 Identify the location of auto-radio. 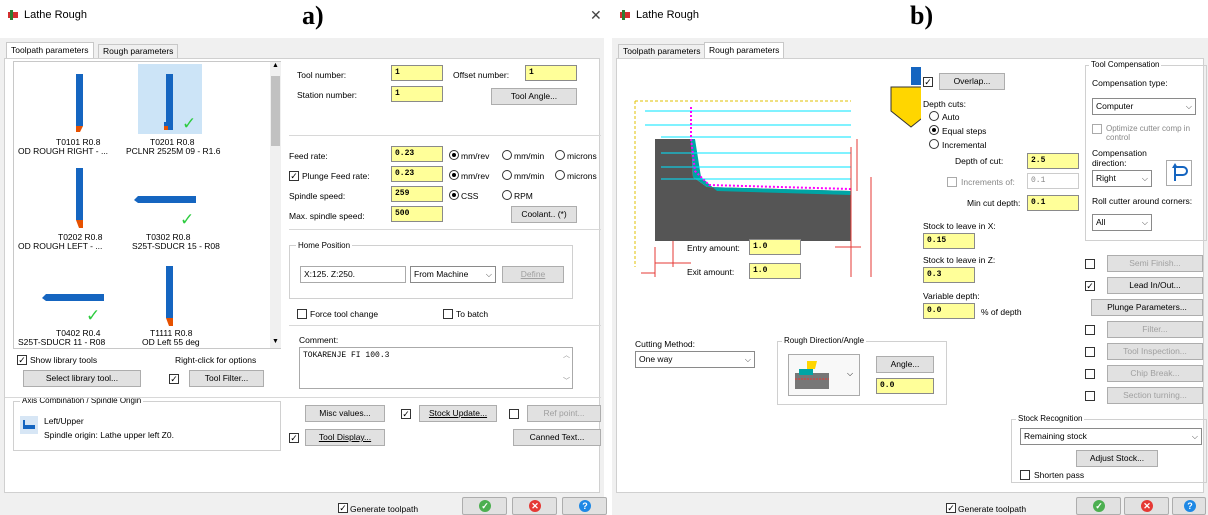
(934, 116).